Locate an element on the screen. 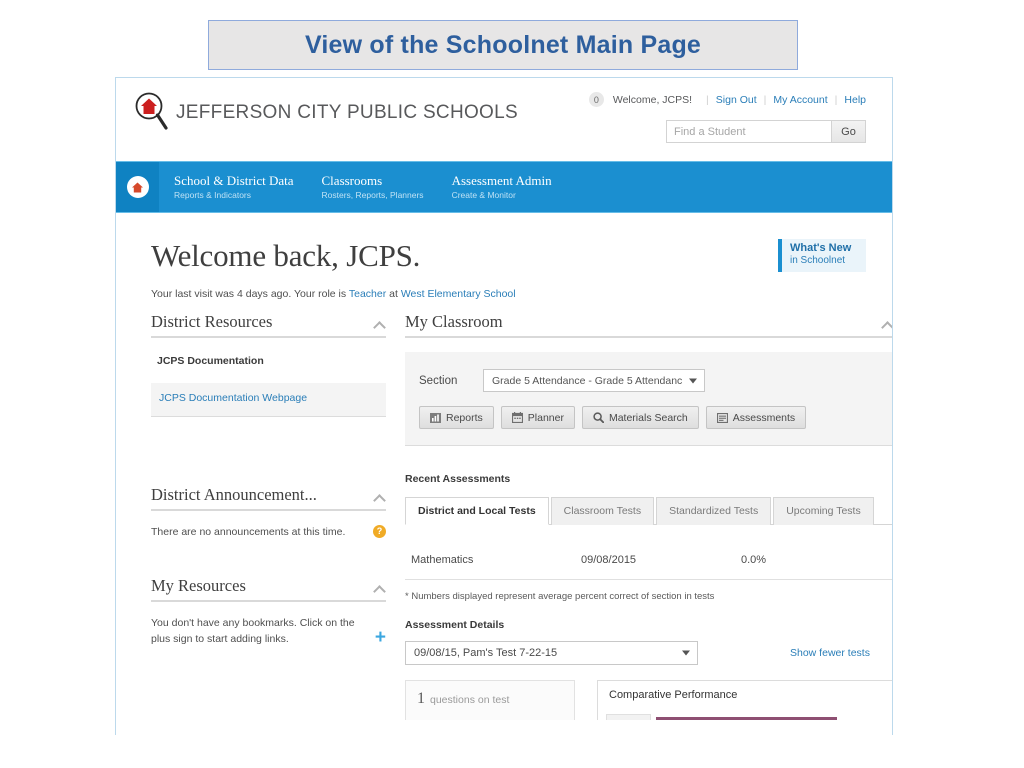 This screenshot has width=1024, height=768. comparative-performance-tile is located at coordinates (628, 717).